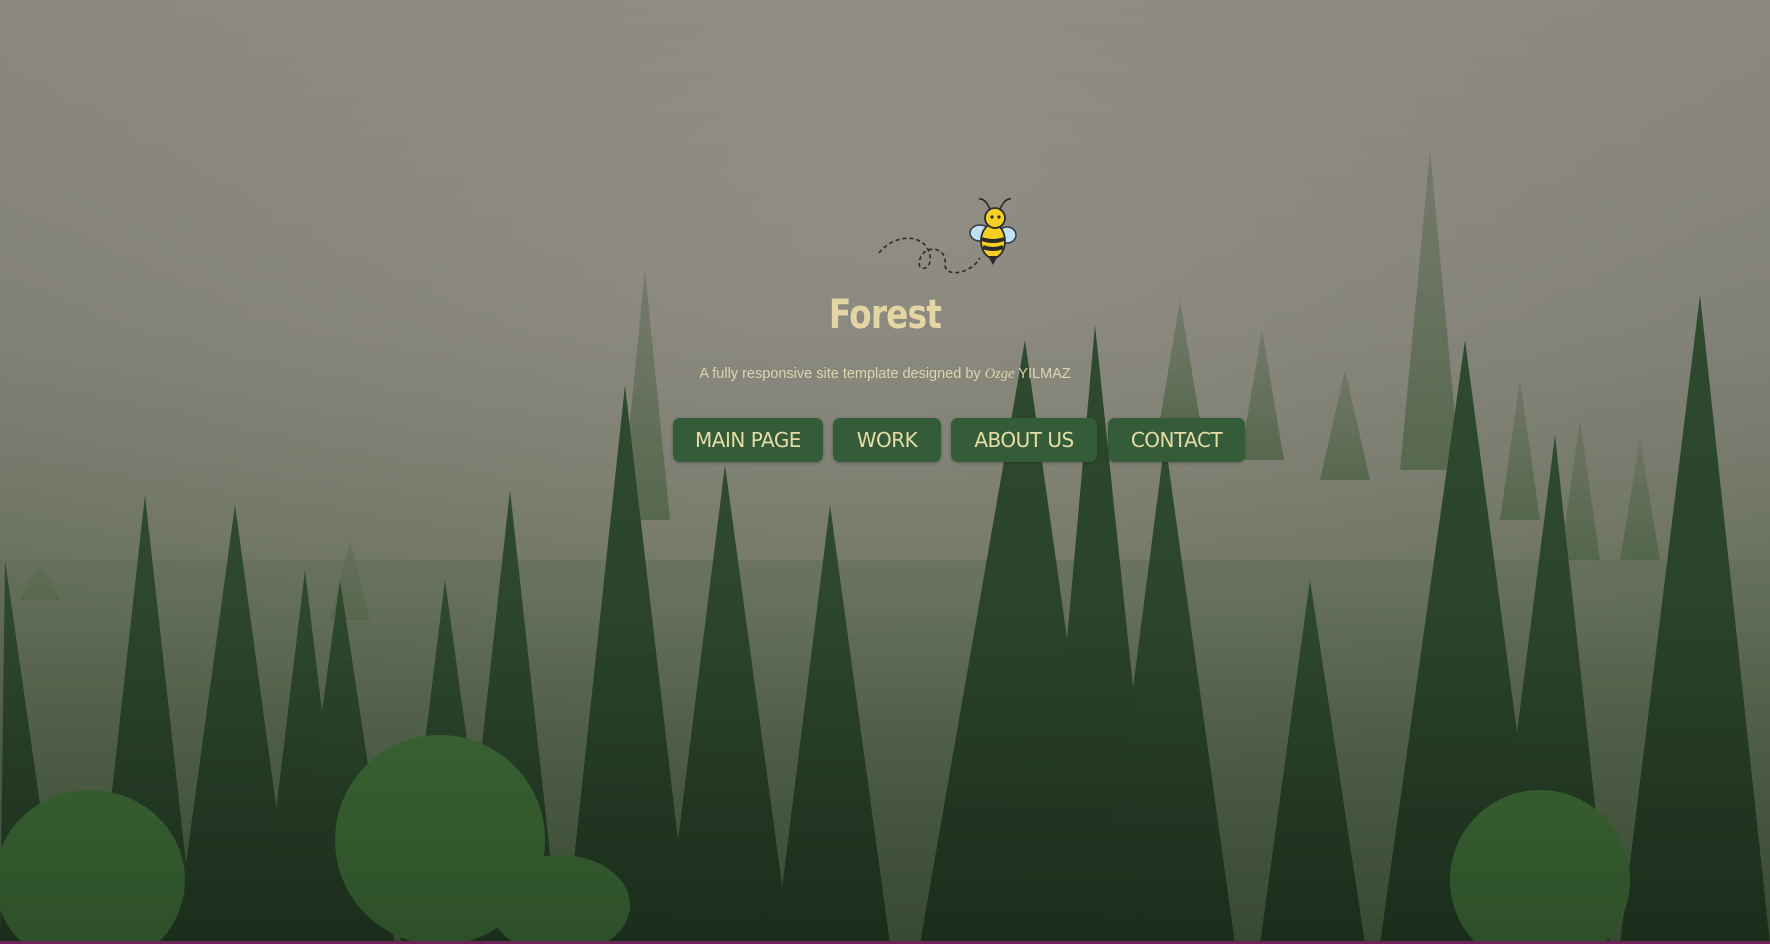 Image resolution: width=1770 pixels, height=944 pixels. What do you see at coordinates (1042, 374) in the screenshot?
I see `subtitle-author-last: YILMAZ` at bounding box center [1042, 374].